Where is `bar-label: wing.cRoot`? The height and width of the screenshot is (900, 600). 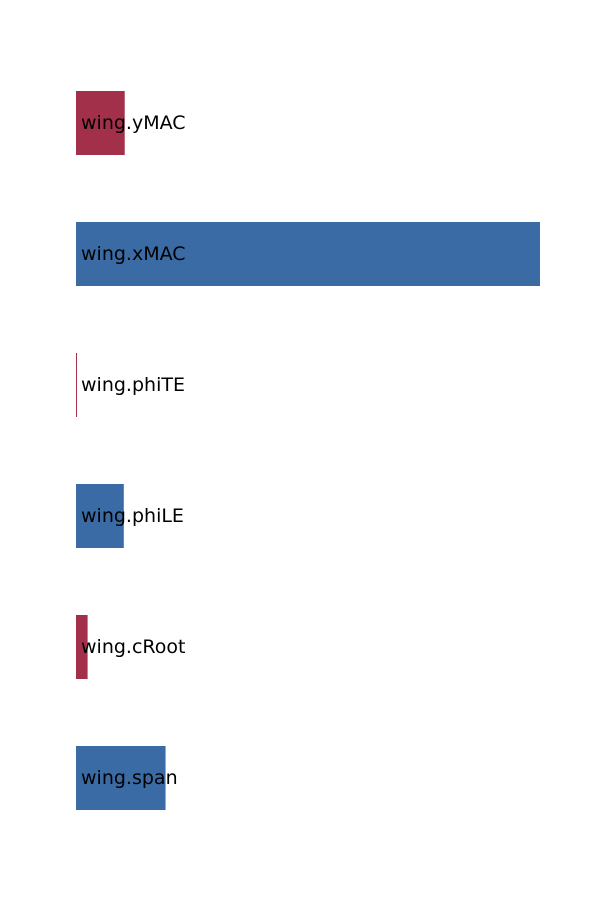
bar-label: wing.cRoot is located at coordinates (133, 647).